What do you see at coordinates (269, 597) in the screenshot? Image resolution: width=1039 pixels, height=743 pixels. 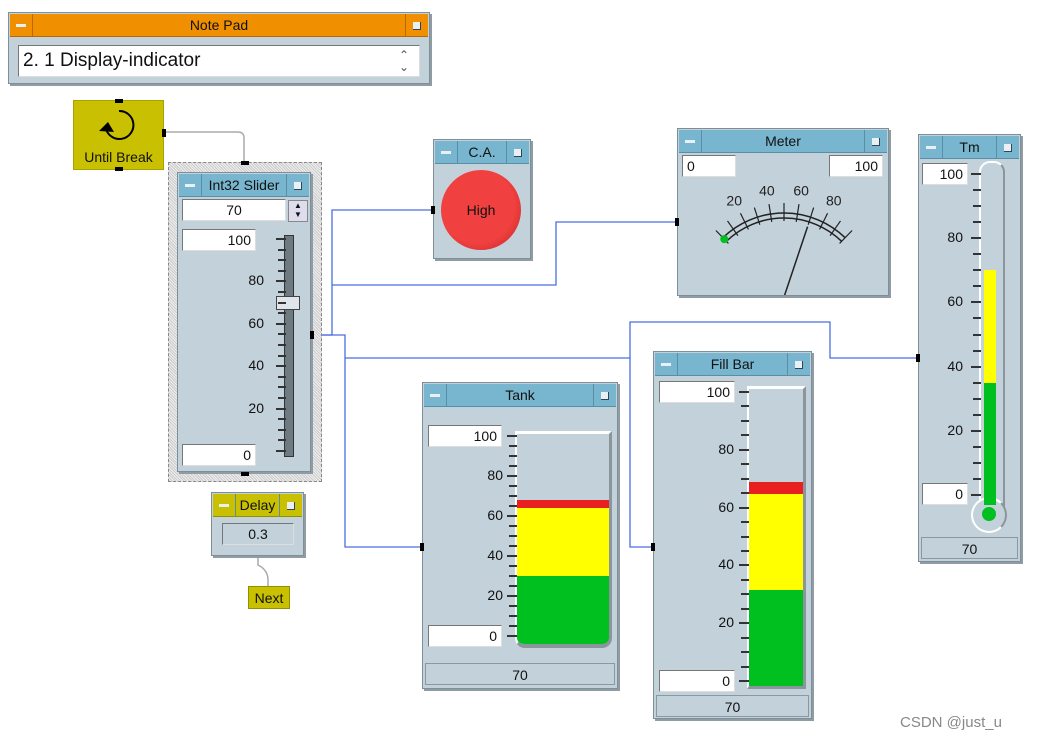 I see `next-object: Next` at bounding box center [269, 597].